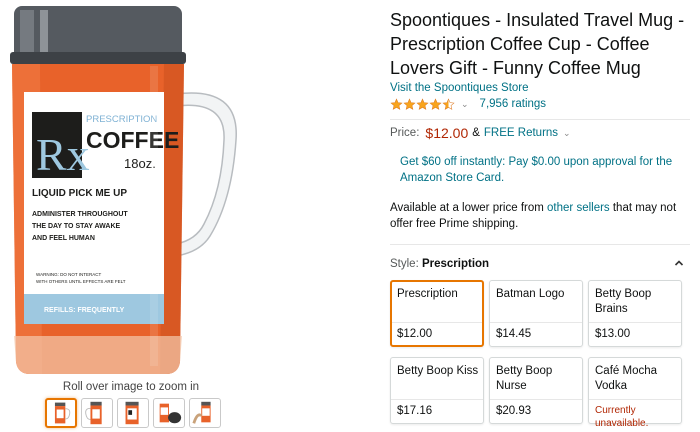 Image resolution: width=700 pixels, height=432 pixels. What do you see at coordinates (81, 281) in the screenshot?
I see `svg-text:WITH OTHERS UNTIL EFFECTS ARE: WITH OTHERS UNTIL EFFECTS ARE FELT` at bounding box center [81, 281].